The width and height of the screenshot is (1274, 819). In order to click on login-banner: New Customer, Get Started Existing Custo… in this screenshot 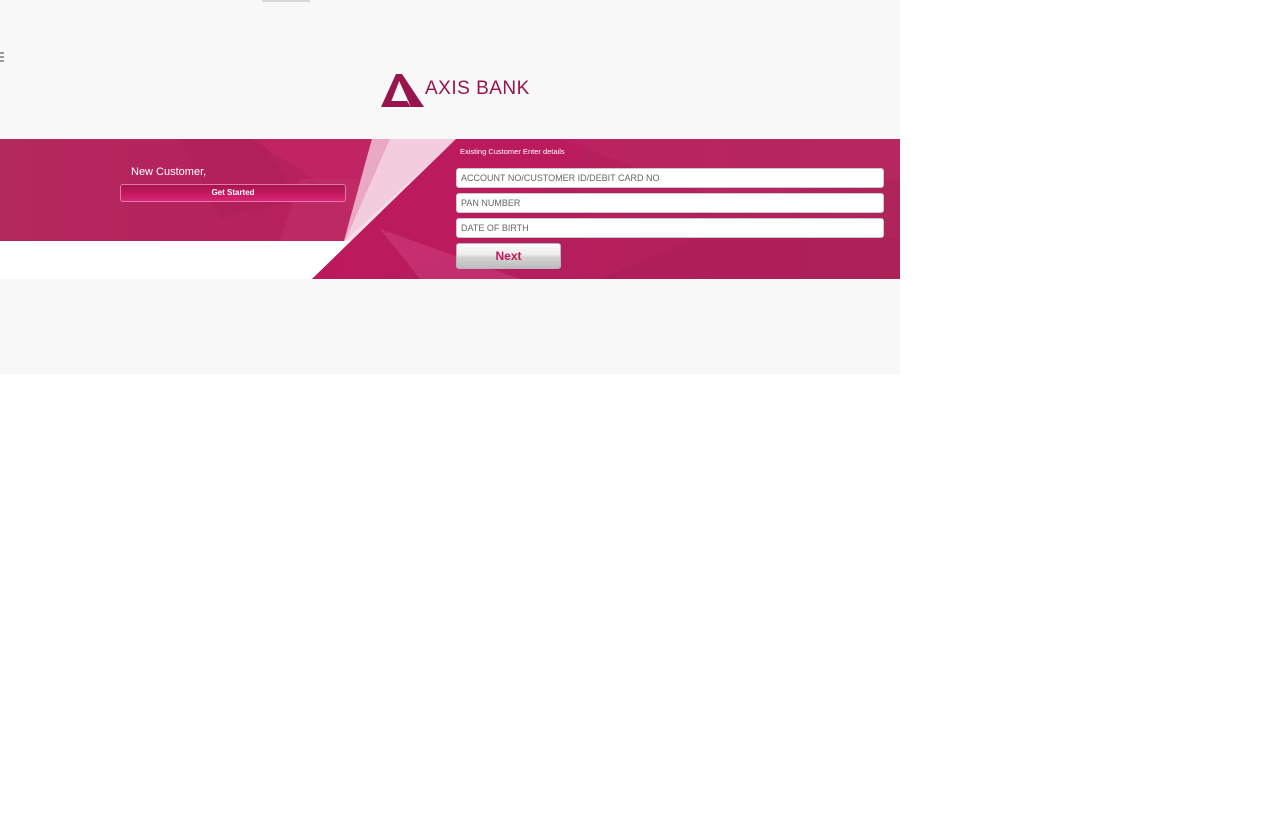, I will do `click(450, 209)`.